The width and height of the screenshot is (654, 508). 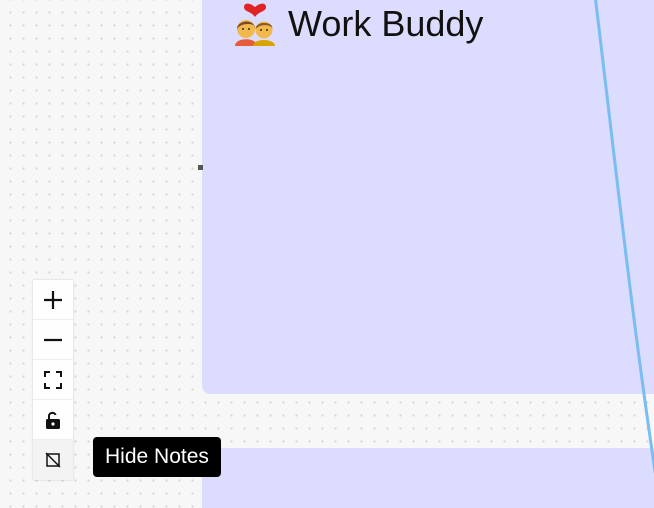 I want to click on fit-view-button, so click(x=53, y=380).